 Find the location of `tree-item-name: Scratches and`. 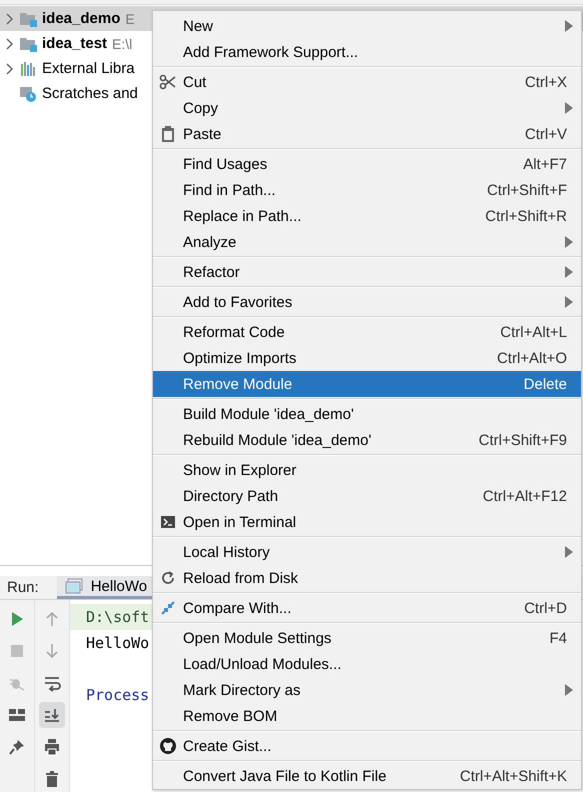

tree-item-name: Scratches and is located at coordinates (90, 93).